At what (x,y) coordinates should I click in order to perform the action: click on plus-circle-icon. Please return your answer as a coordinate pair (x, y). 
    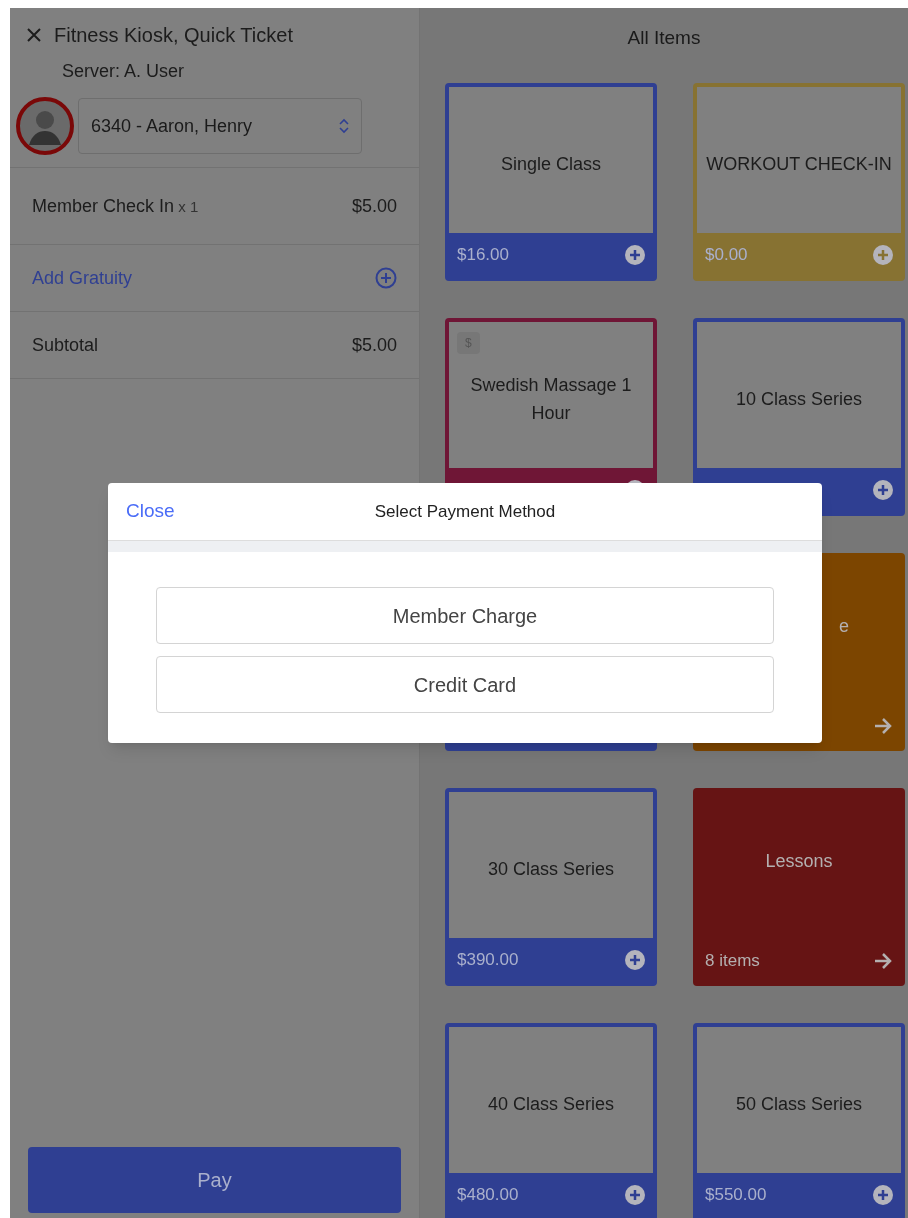
    Looking at the image, I should click on (386, 278).